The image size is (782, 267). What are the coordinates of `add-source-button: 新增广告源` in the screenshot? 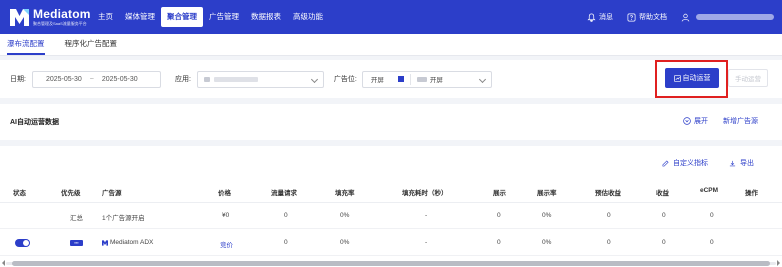 It's located at (740, 121).